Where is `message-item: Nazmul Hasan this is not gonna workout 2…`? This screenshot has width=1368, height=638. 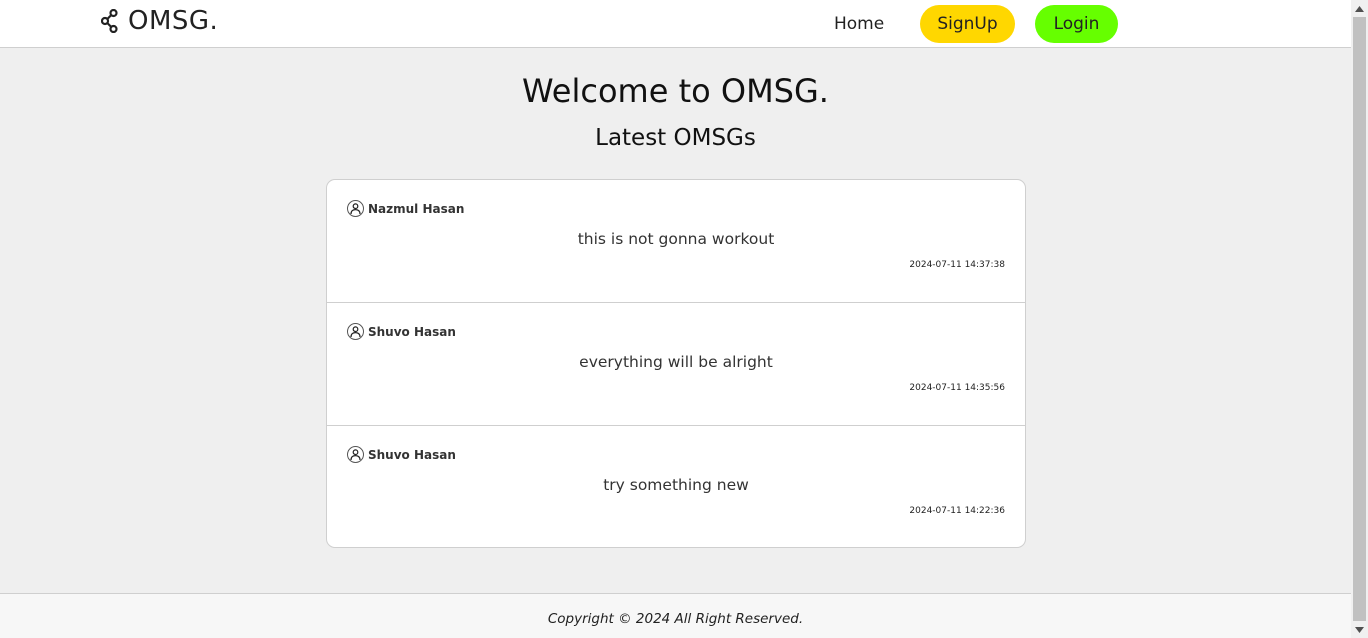 message-item: Nazmul Hasan this is not gonna workout 2… is located at coordinates (676, 241).